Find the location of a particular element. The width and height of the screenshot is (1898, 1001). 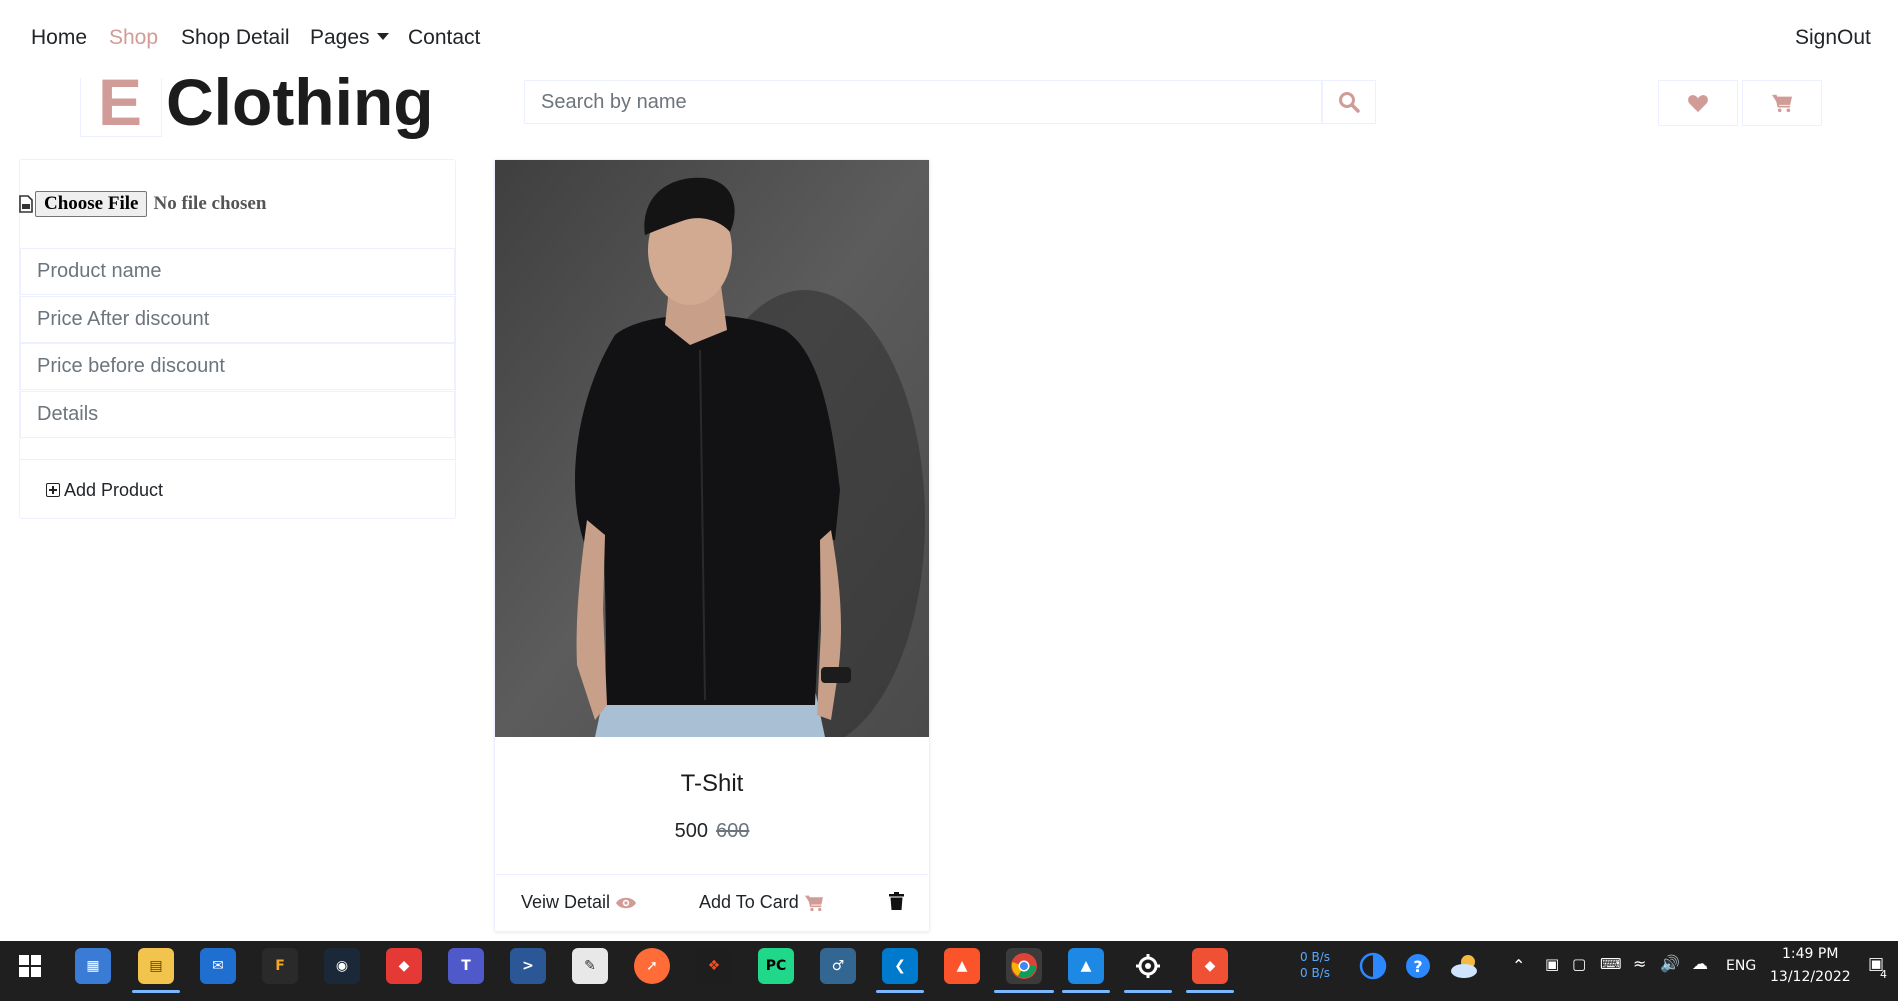

clock-date: 13/12/2022 is located at coordinates (1810, 977).